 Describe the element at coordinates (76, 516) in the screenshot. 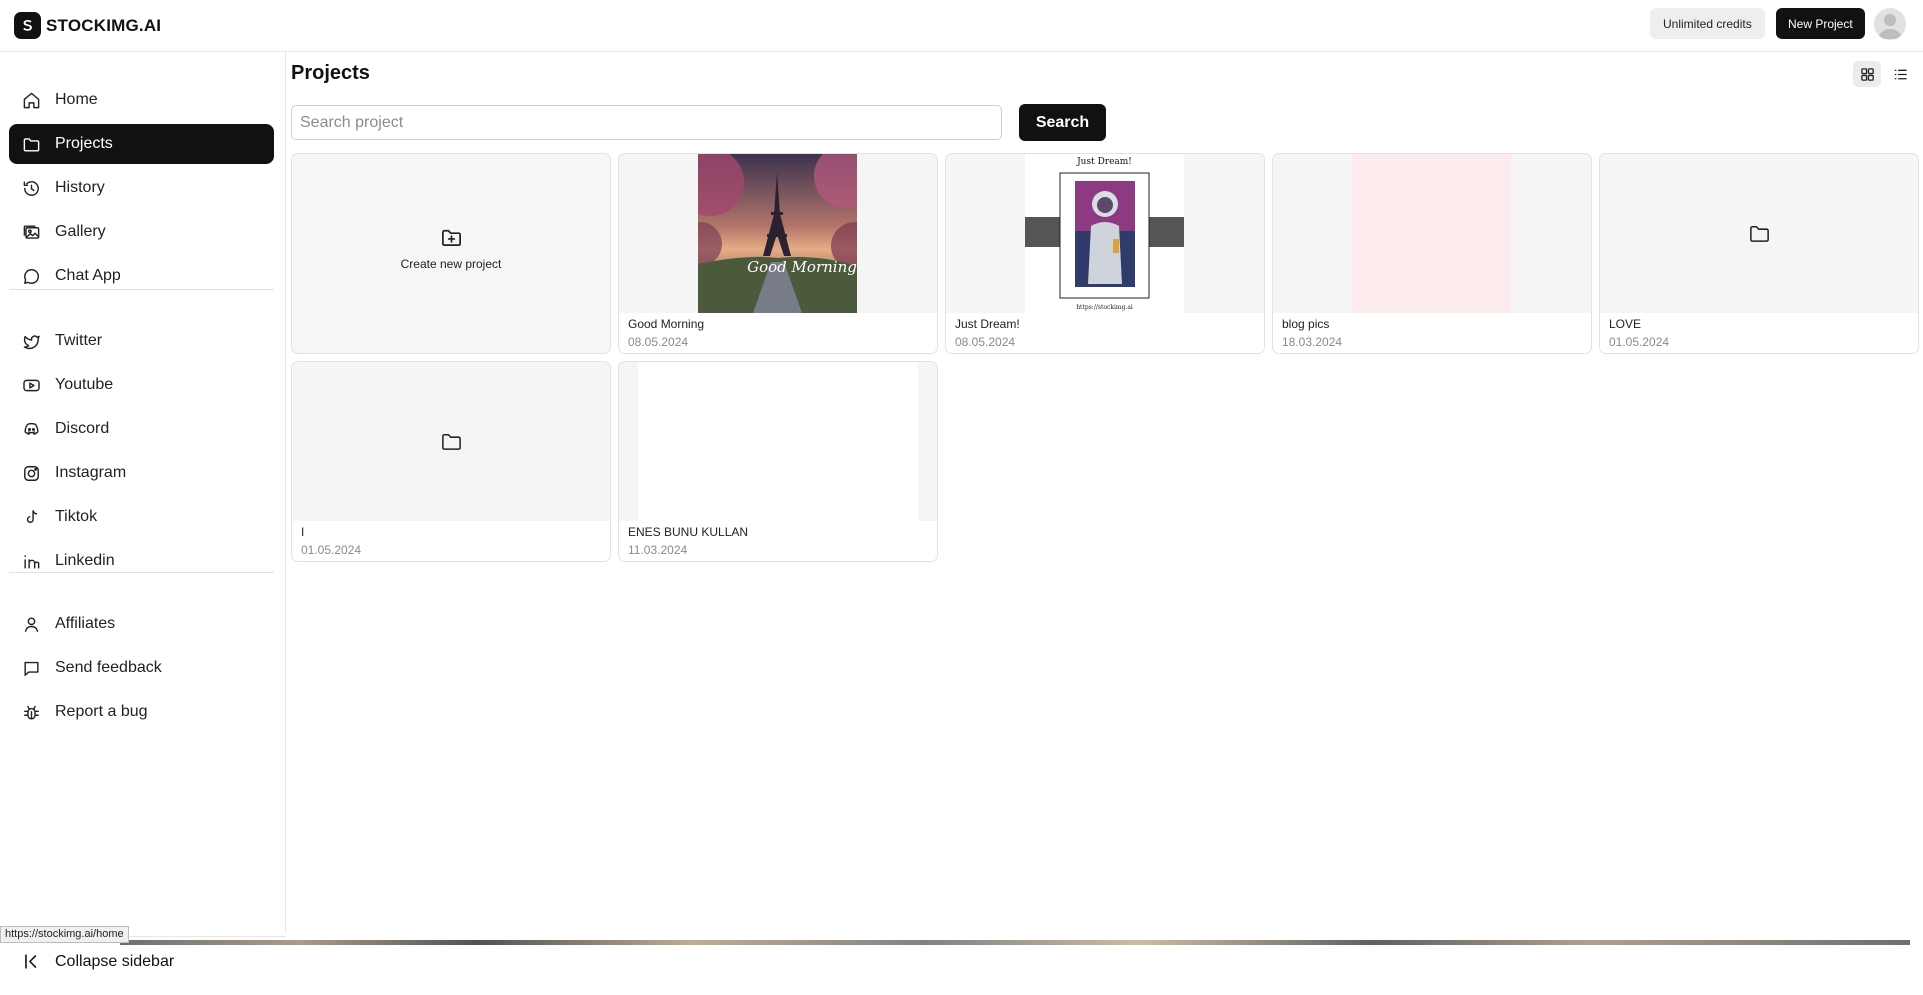

I see `sidebar-item-label: Tiktok` at that location.